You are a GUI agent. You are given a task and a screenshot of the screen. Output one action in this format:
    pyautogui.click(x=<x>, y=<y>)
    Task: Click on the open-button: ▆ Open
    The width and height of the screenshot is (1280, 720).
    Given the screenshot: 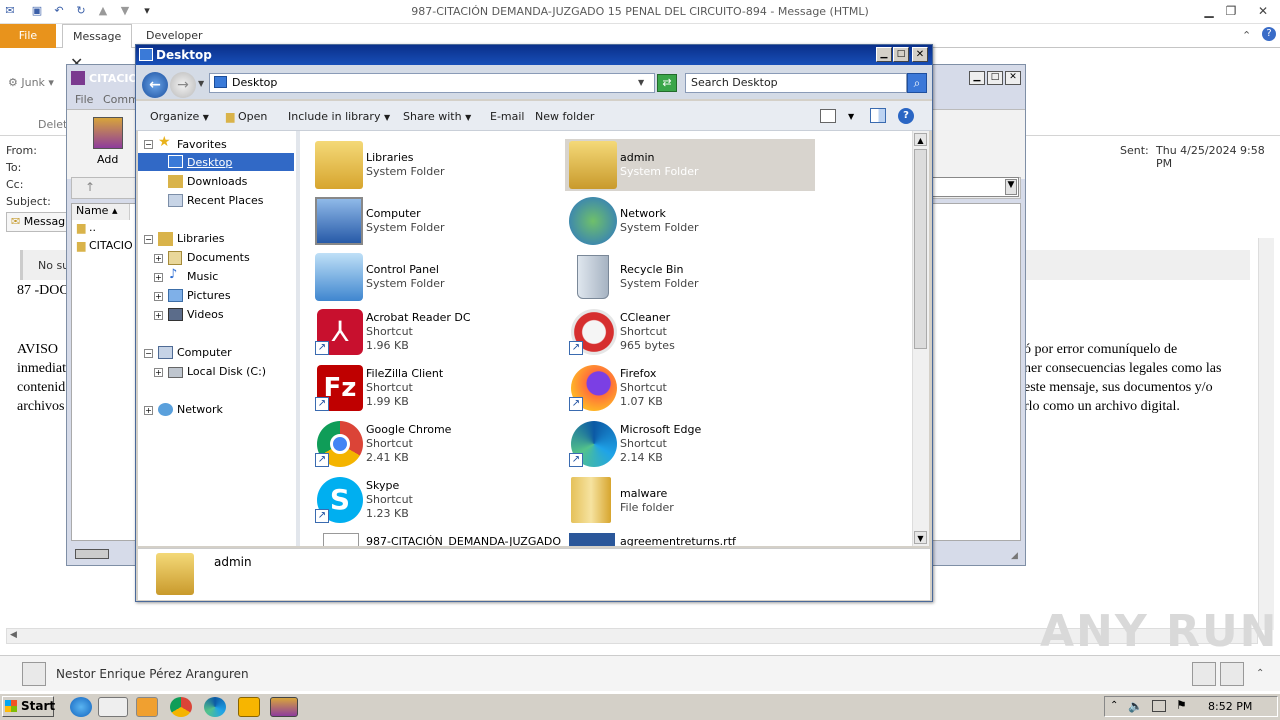 What is the action you would take?
    pyautogui.click(x=246, y=116)
    